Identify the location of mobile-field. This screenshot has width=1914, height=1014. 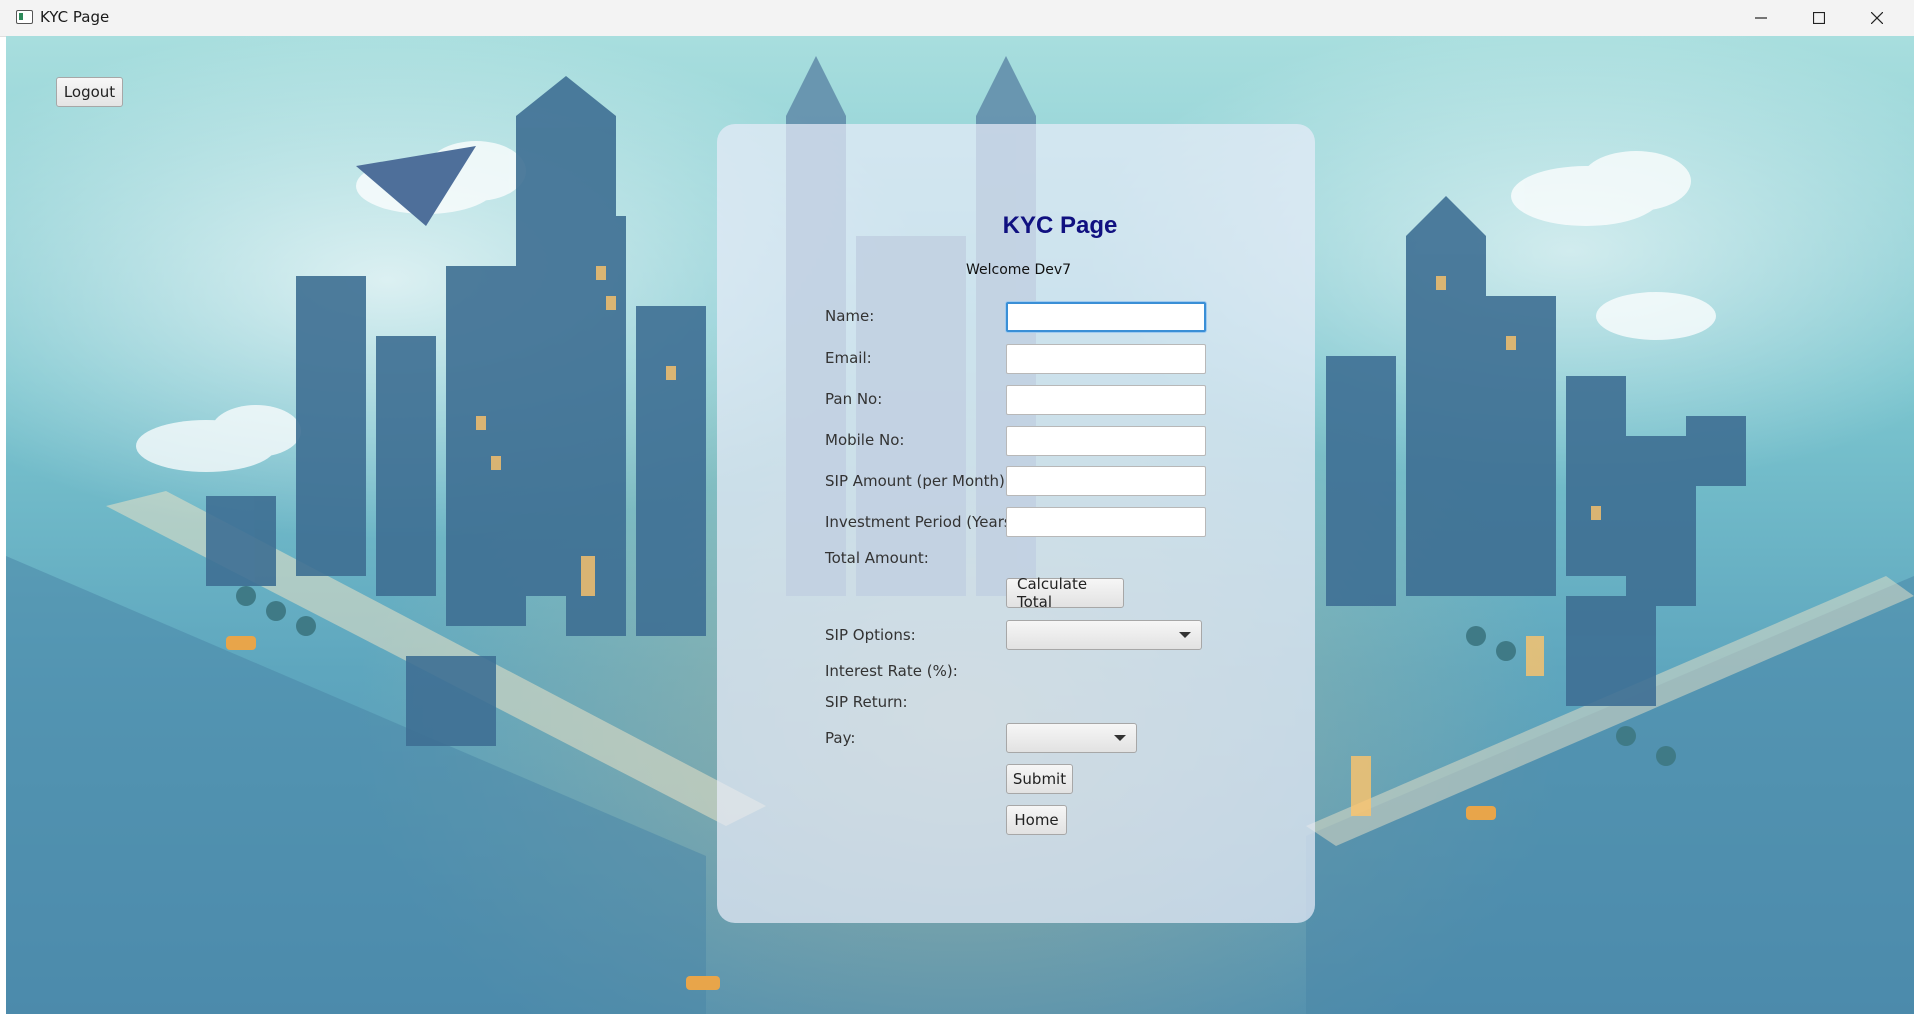
(1106, 441).